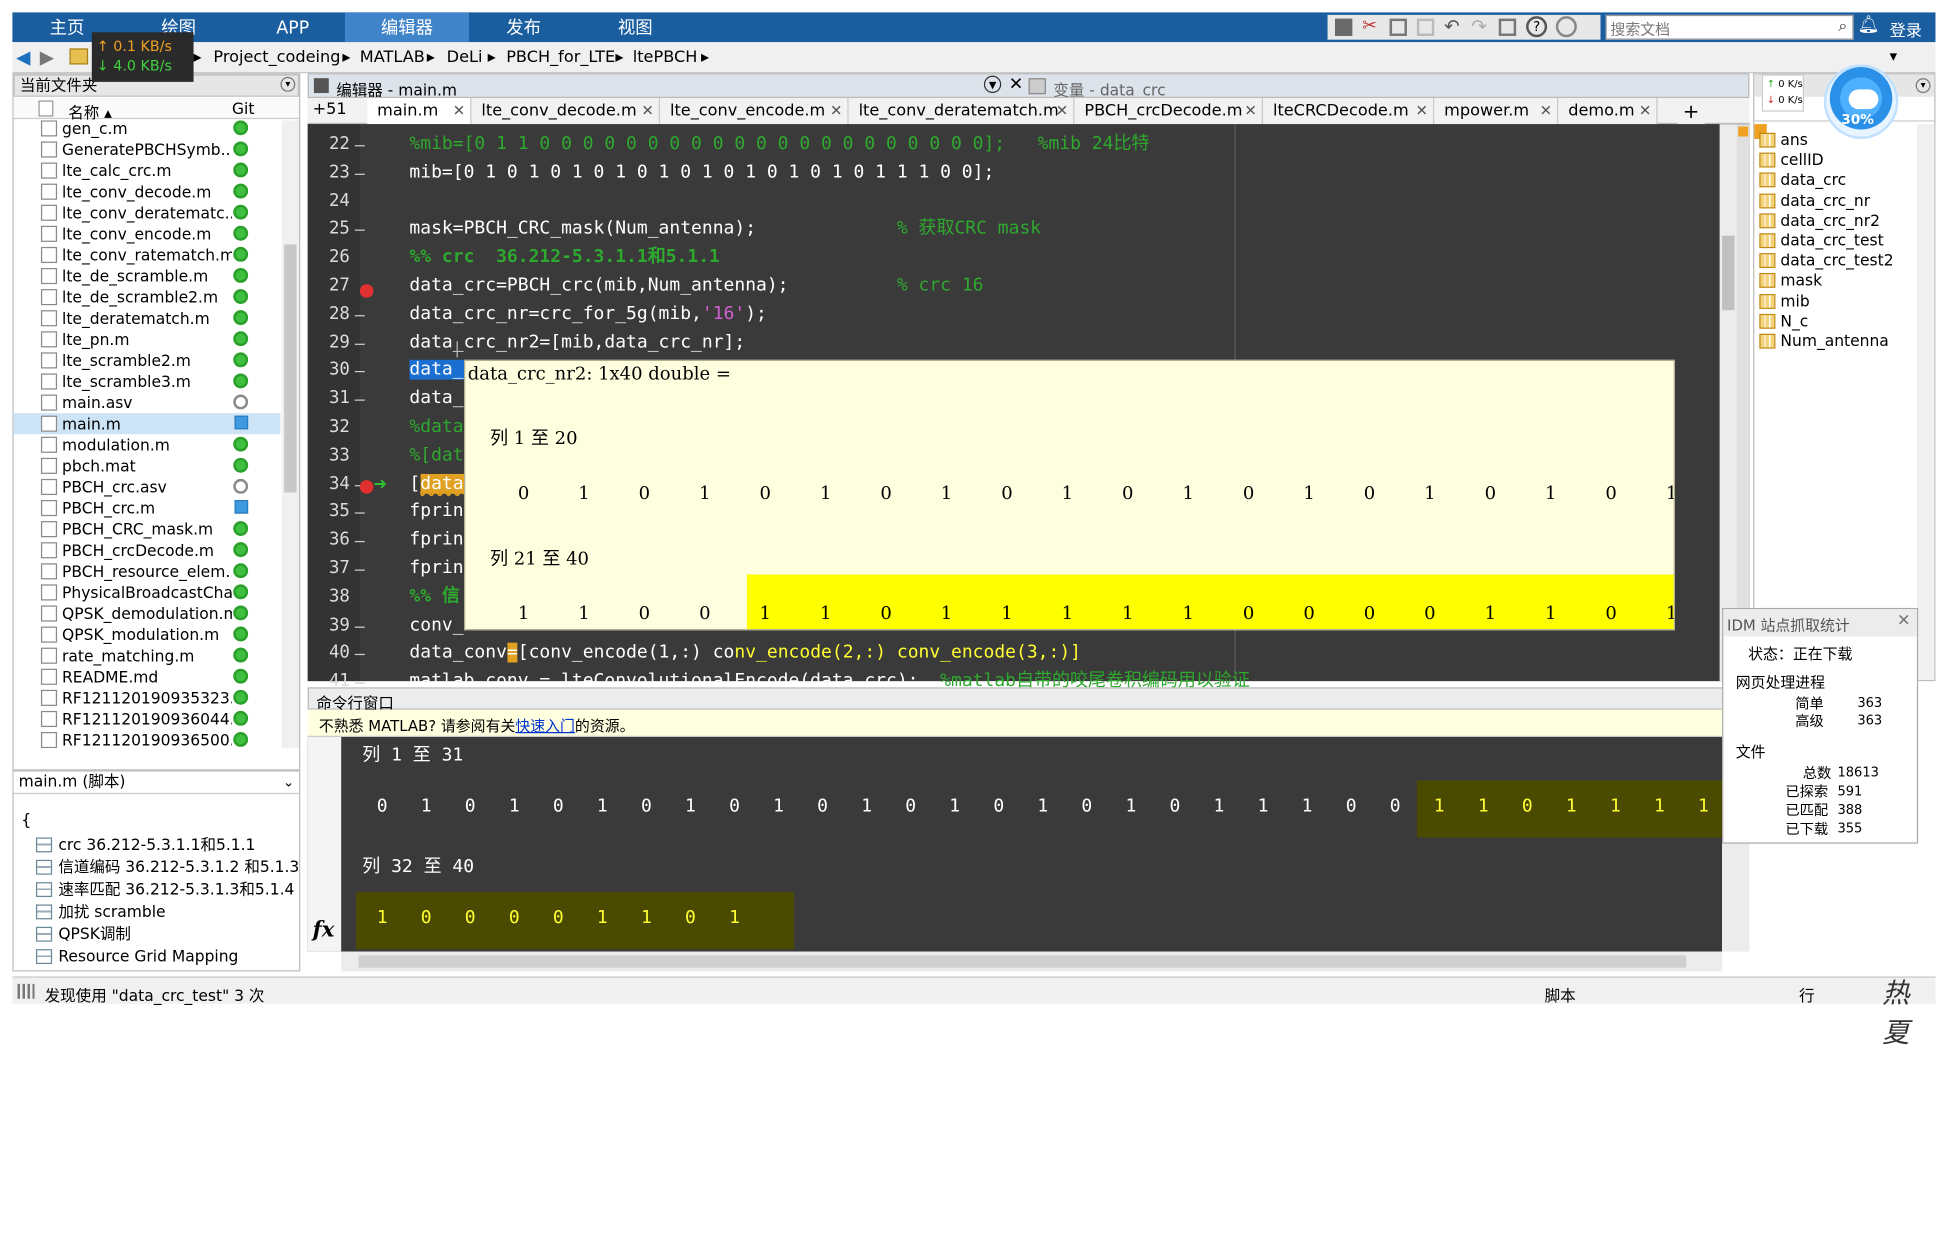 This screenshot has height=1259, width=1940. I want to click on editor-tab: lte_conv_encode.m ✕, so click(754, 111).